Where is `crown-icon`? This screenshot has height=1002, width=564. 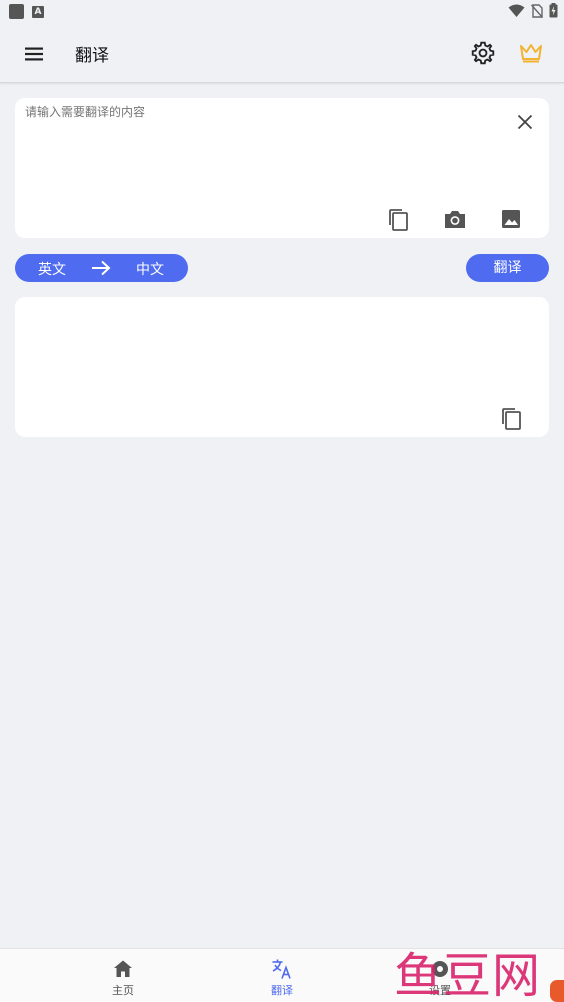 crown-icon is located at coordinates (531, 53).